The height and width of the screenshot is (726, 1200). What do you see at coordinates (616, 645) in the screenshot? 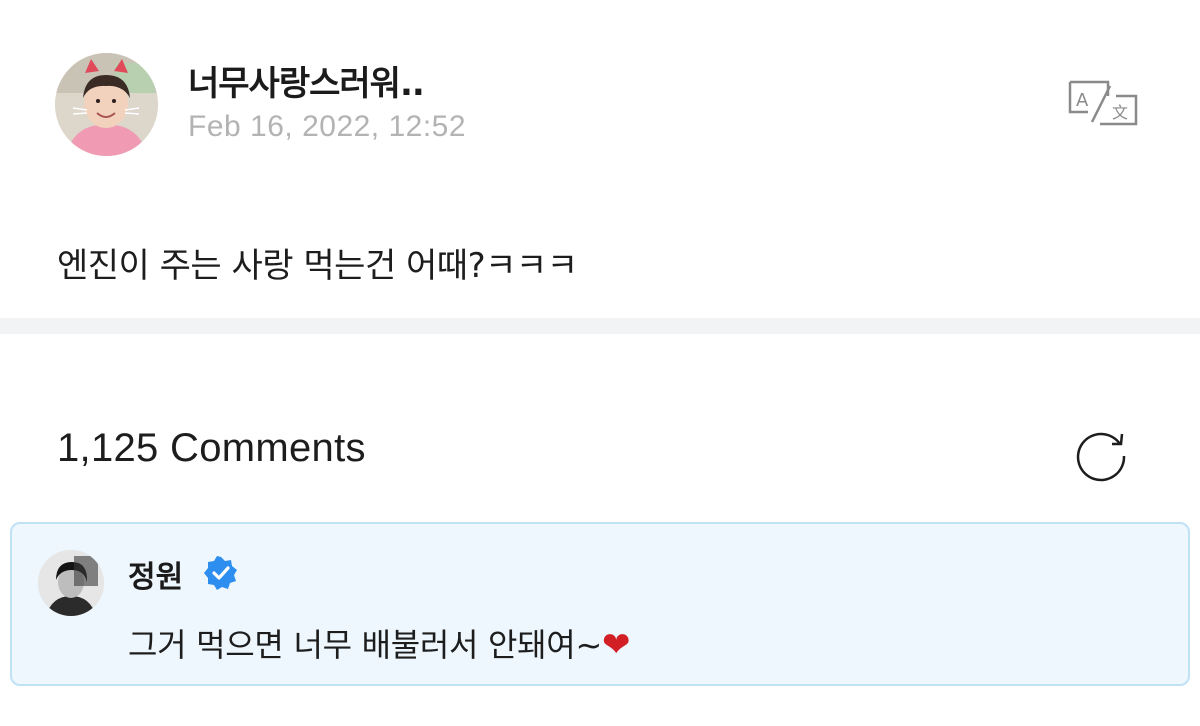
I see `heart-icon: ❤` at bounding box center [616, 645].